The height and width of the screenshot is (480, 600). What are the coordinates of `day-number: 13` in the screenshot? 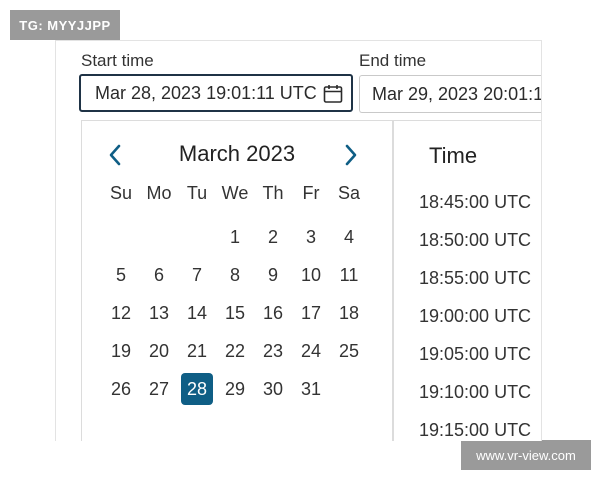 It's located at (159, 312).